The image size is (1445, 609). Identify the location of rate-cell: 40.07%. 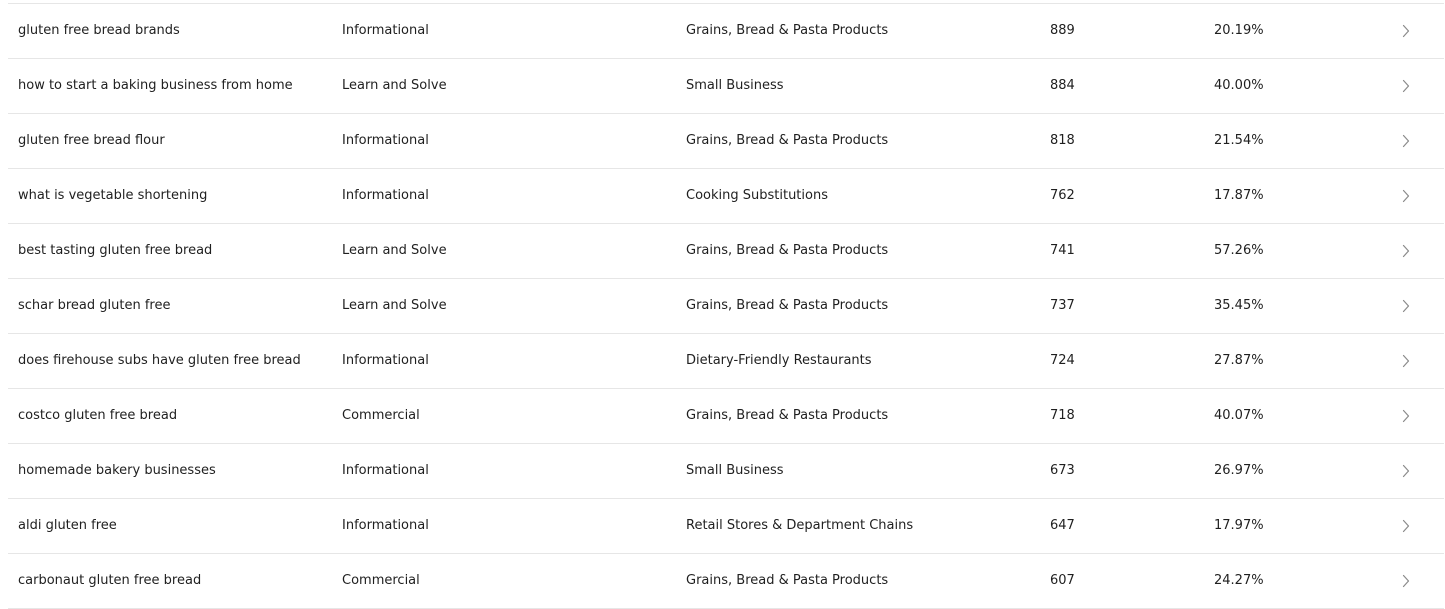
(1239, 415).